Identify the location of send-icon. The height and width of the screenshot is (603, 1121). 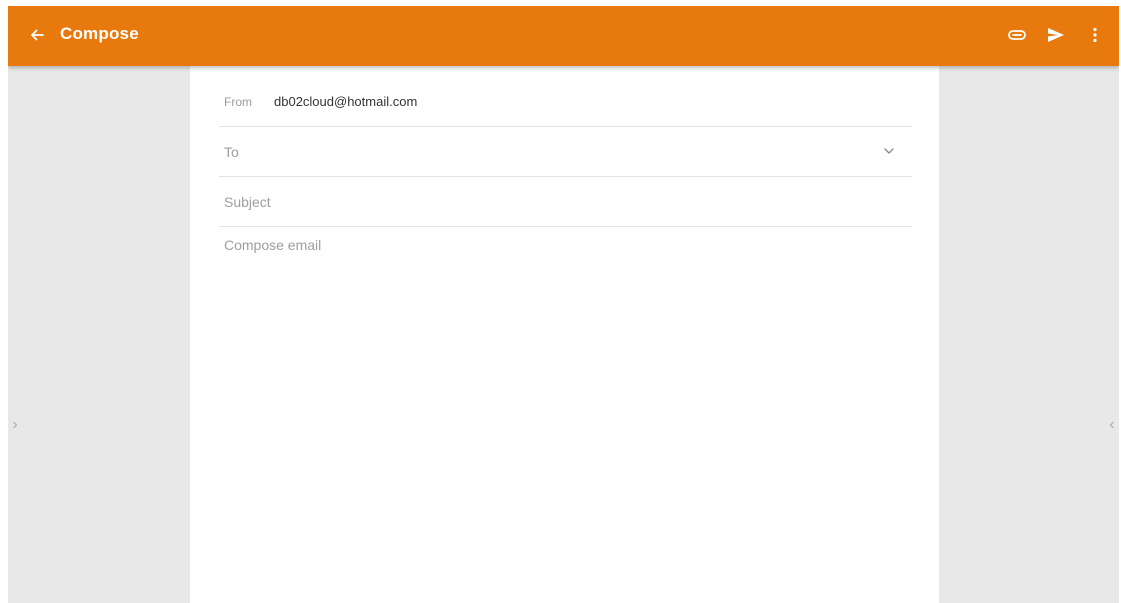
(1056, 35).